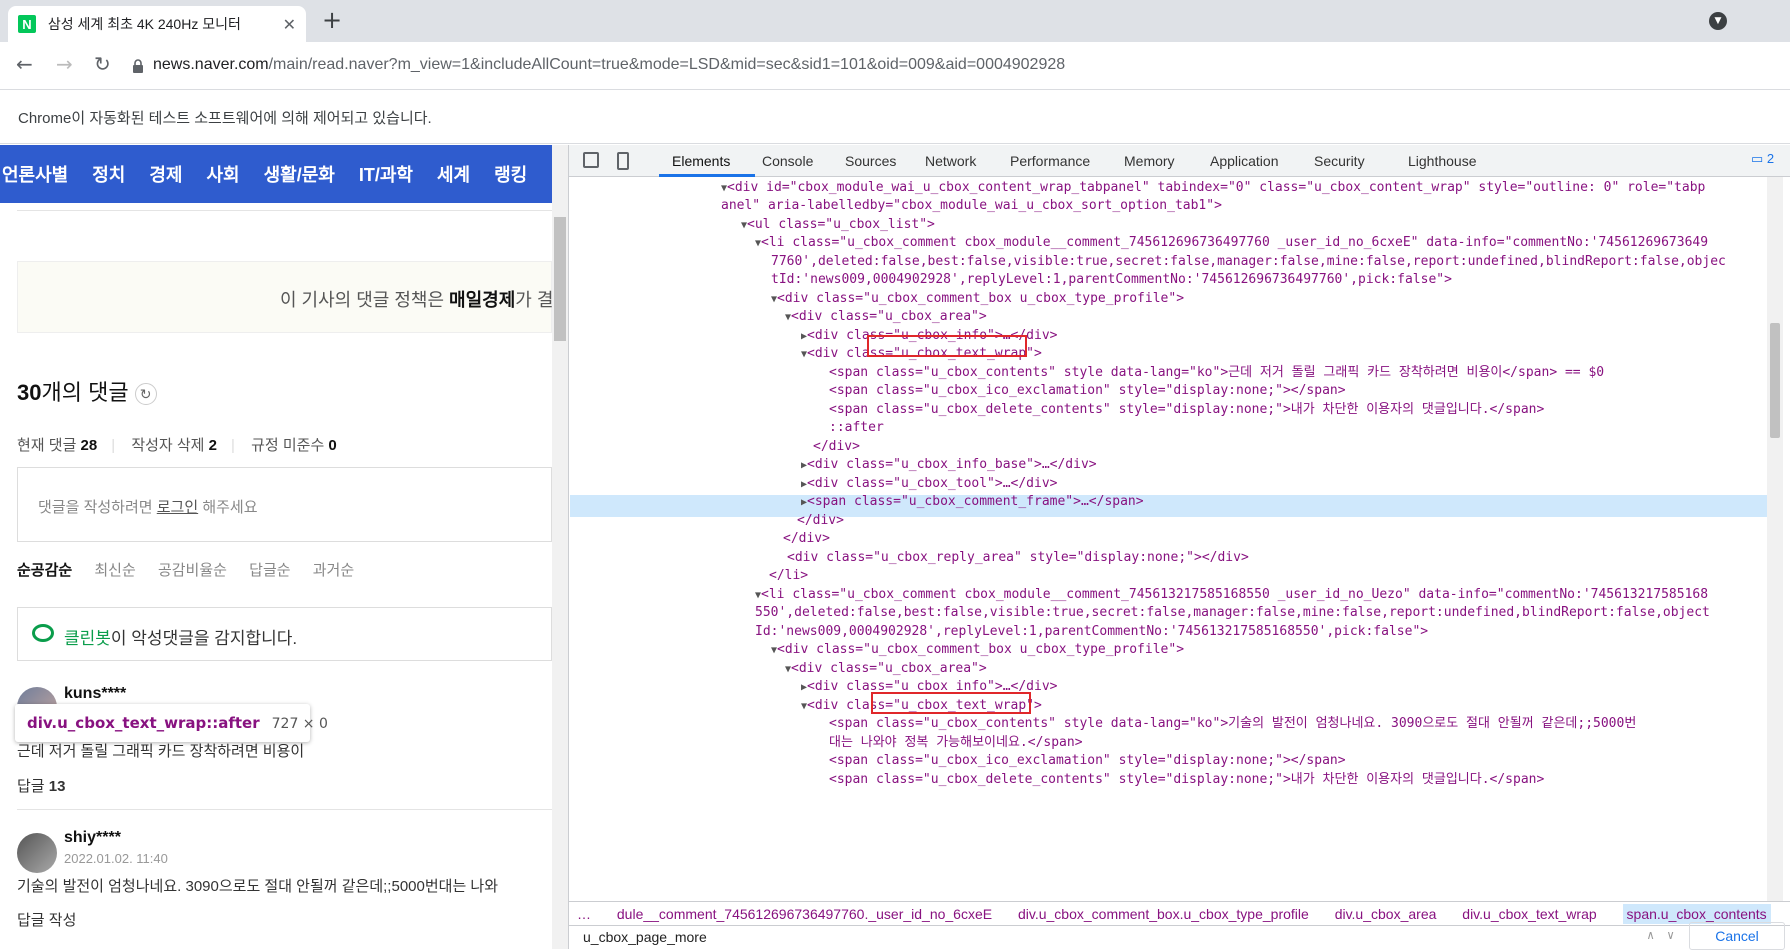  Describe the element at coordinates (47, 445) in the screenshot. I see `stat-label: 현재 댓글` at that location.